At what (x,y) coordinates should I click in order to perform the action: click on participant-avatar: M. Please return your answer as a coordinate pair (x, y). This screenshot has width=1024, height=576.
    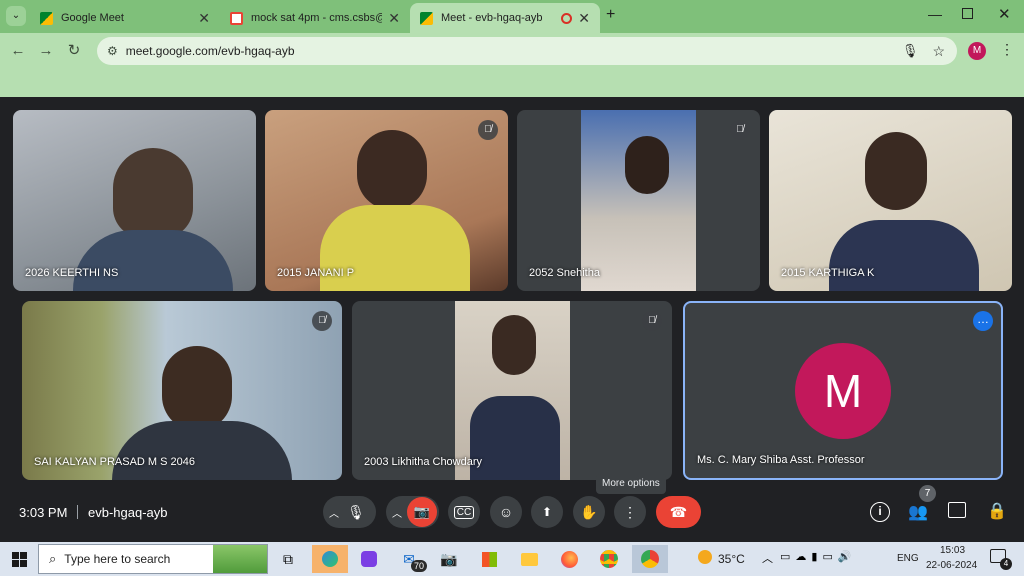
    Looking at the image, I should click on (843, 391).